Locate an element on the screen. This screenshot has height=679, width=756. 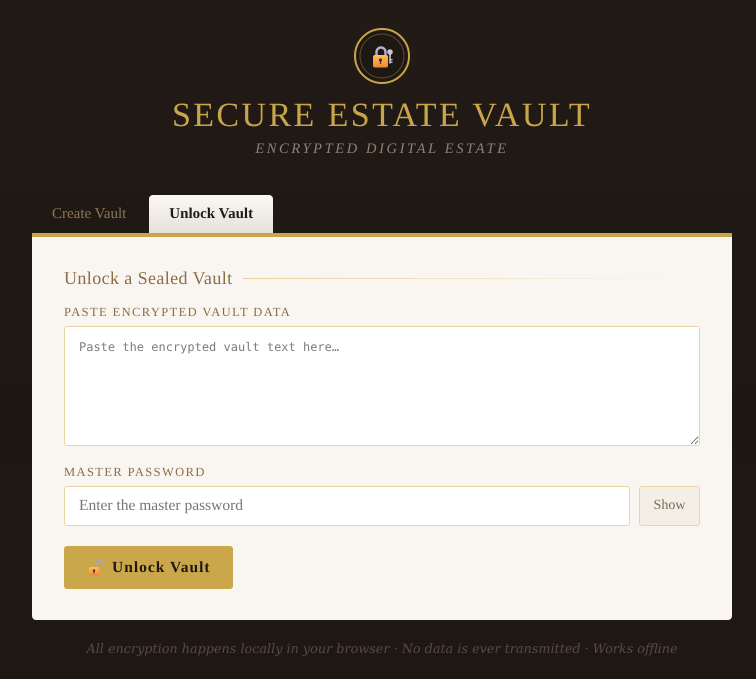
field-label: PASTE ENCRYPTED VAULT DATA is located at coordinates (178, 312).